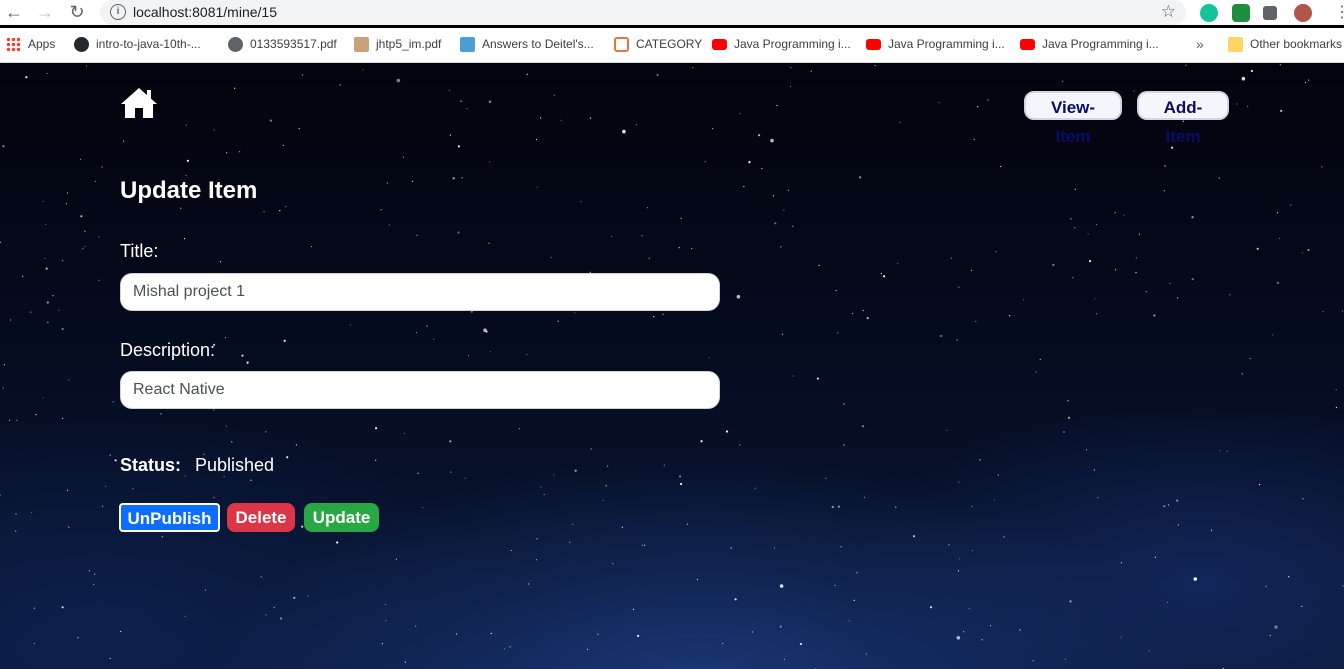 The width and height of the screenshot is (1344, 669). I want to click on category-icon, so click(621, 44).